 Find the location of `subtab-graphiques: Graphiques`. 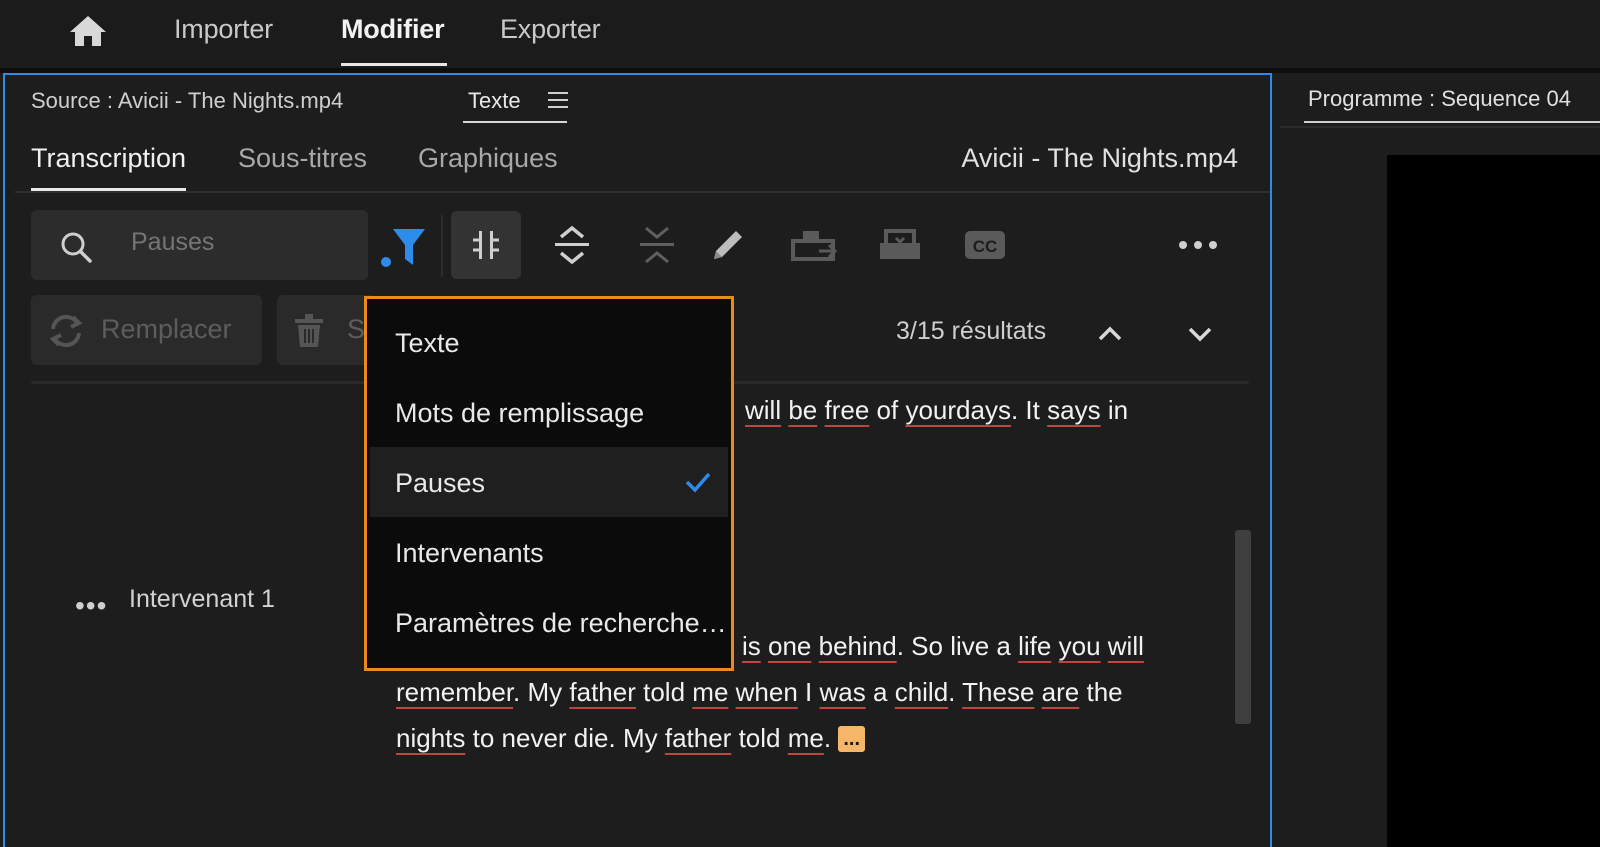

subtab-graphiques: Graphiques is located at coordinates (488, 158).